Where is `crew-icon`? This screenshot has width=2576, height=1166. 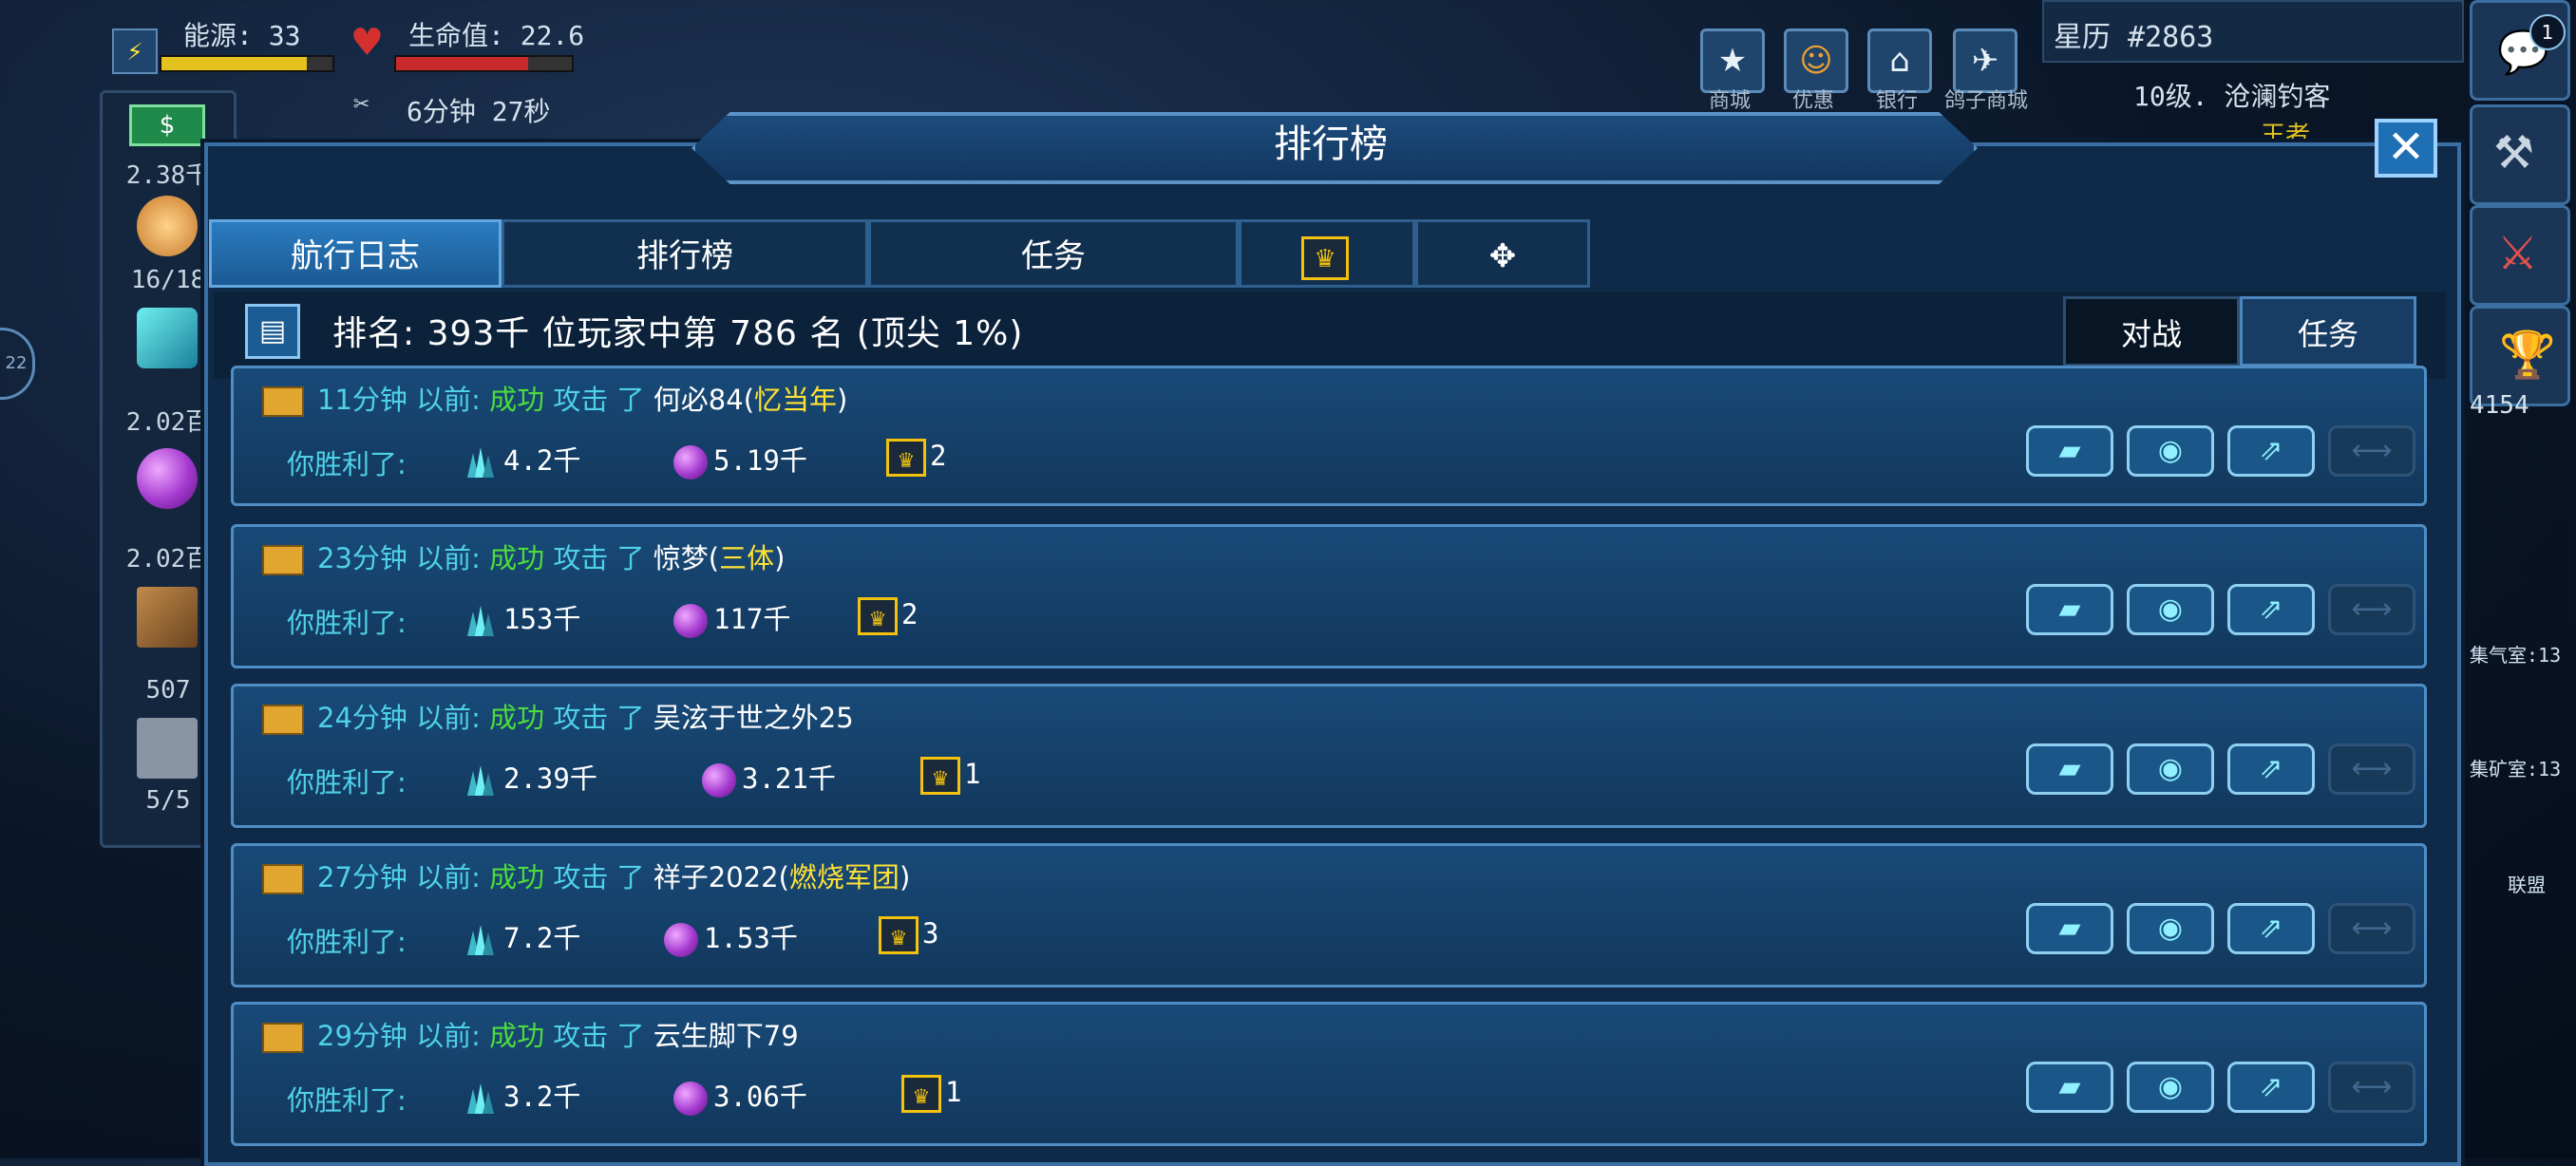 crew-icon is located at coordinates (167, 226).